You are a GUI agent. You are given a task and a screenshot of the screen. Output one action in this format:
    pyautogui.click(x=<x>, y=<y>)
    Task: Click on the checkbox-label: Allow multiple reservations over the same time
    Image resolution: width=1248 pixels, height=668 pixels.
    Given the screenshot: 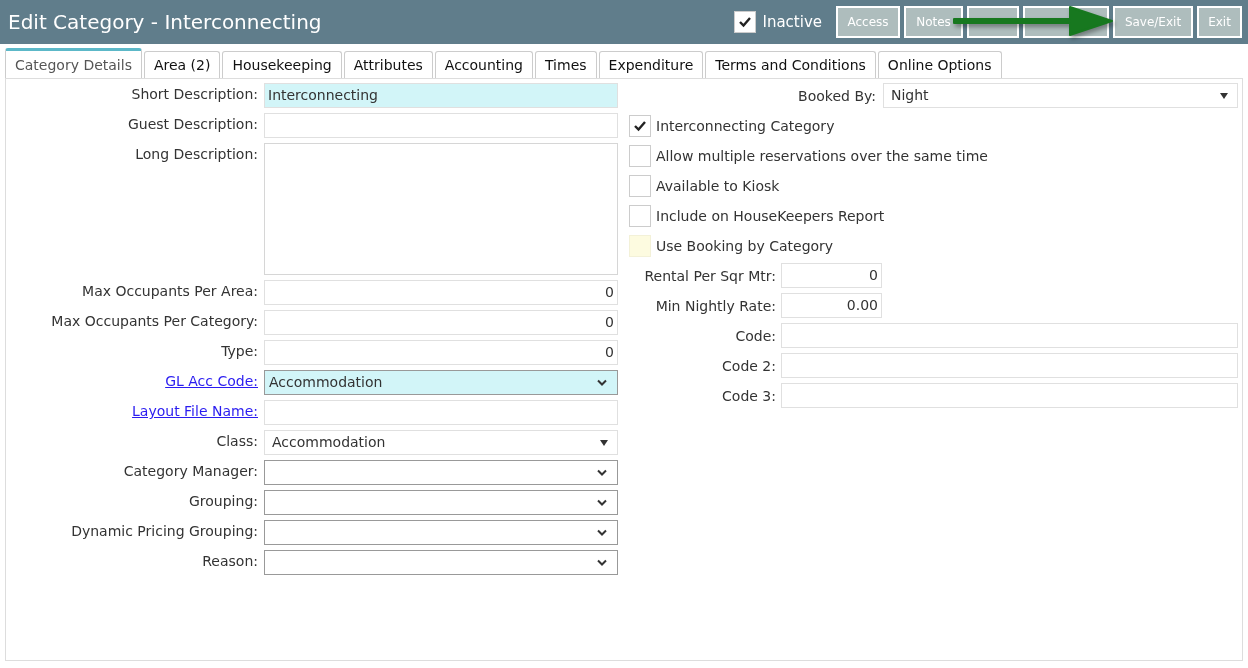 What is the action you would take?
    pyautogui.click(x=822, y=155)
    